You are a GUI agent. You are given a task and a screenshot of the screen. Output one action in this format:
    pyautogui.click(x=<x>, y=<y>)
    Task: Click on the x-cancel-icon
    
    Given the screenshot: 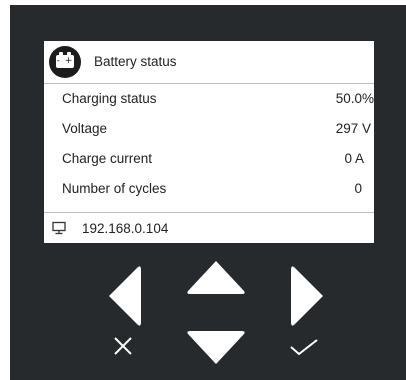 What is the action you would take?
    pyautogui.click(x=123, y=346)
    